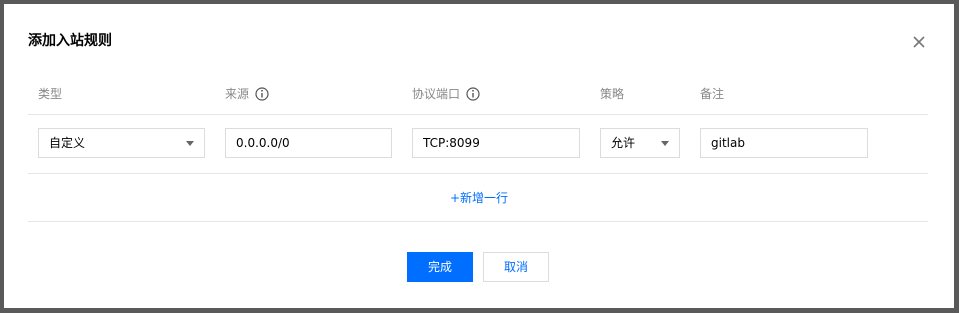  Describe the element at coordinates (237, 94) in the screenshot. I see `column-header-source-label: 来源` at that location.